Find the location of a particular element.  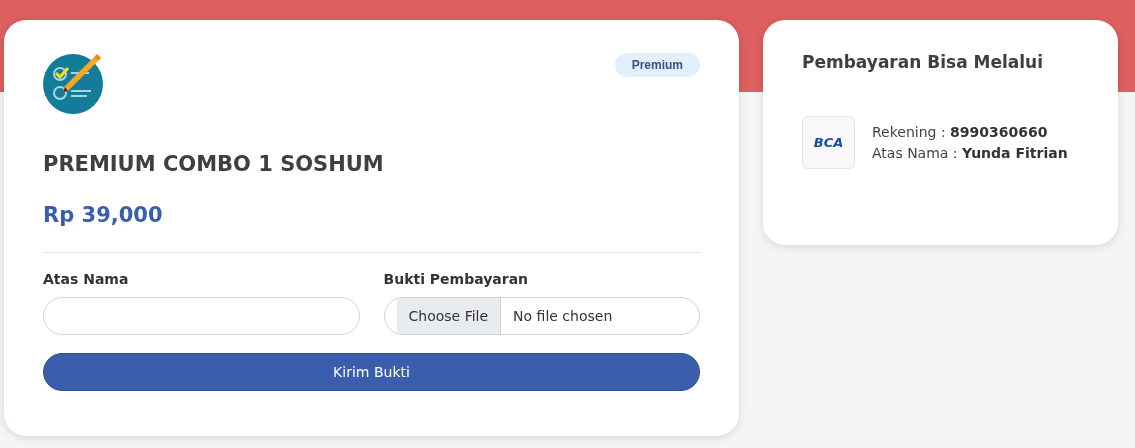

file-input: Choose File No file chosen is located at coordinates (541, 316).